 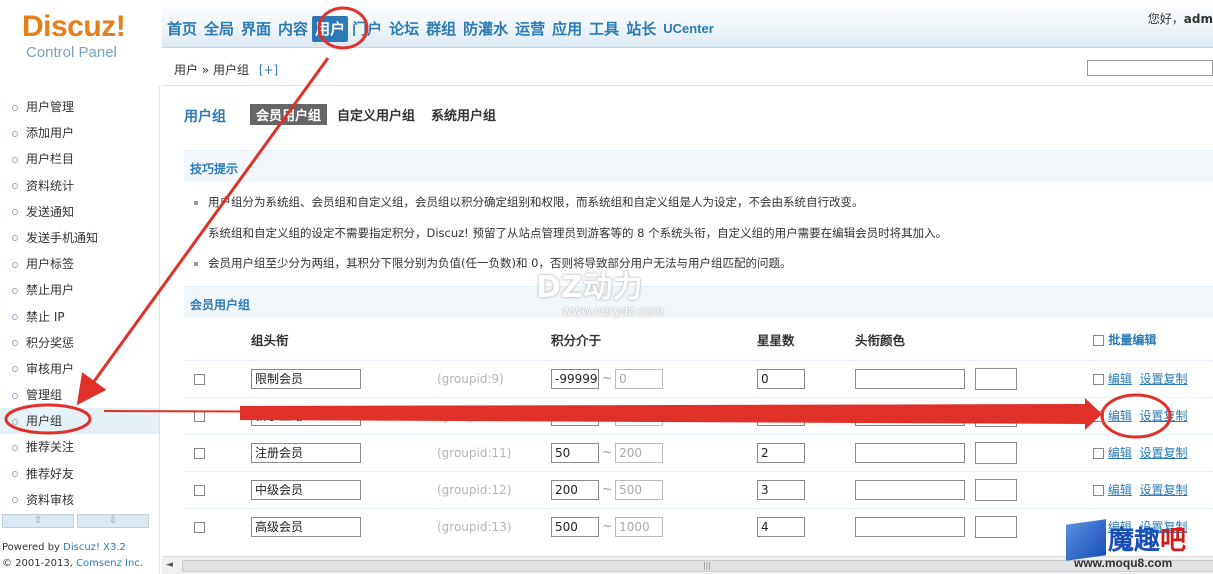 I want to click on nav-tab-group: 群组, so click(x=441, y=29).